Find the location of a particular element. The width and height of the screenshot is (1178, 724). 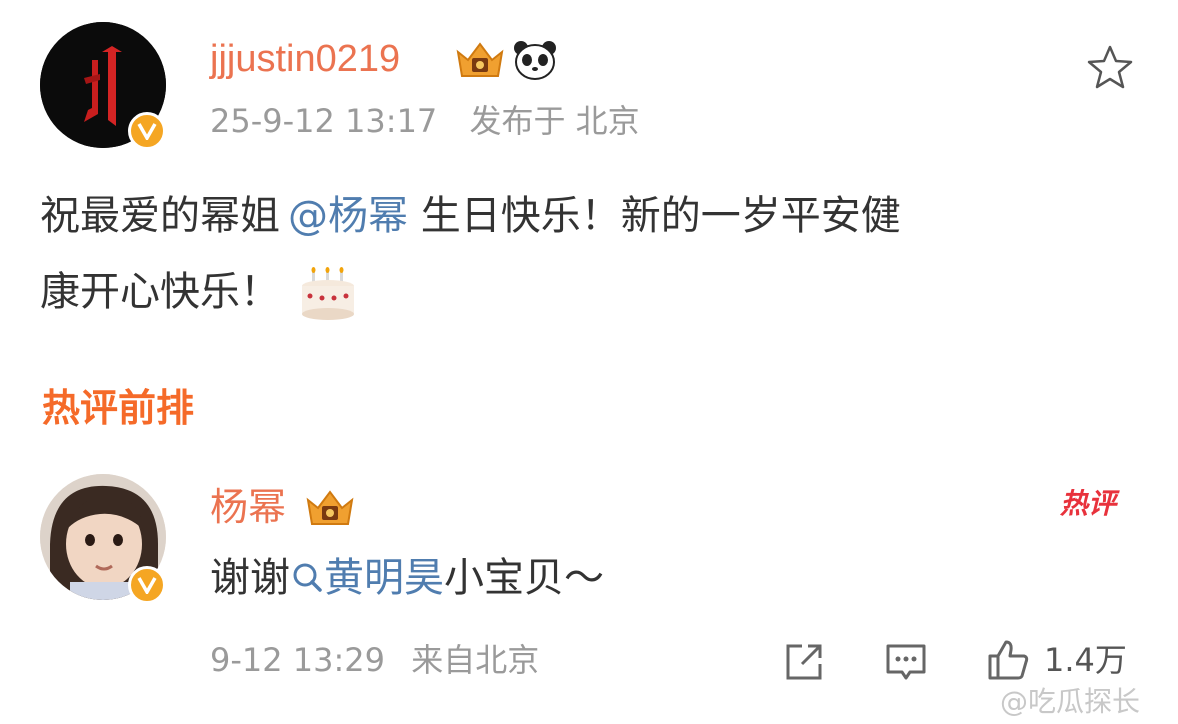

search-link: 黄明昊 is located at coordinates (367, 578).